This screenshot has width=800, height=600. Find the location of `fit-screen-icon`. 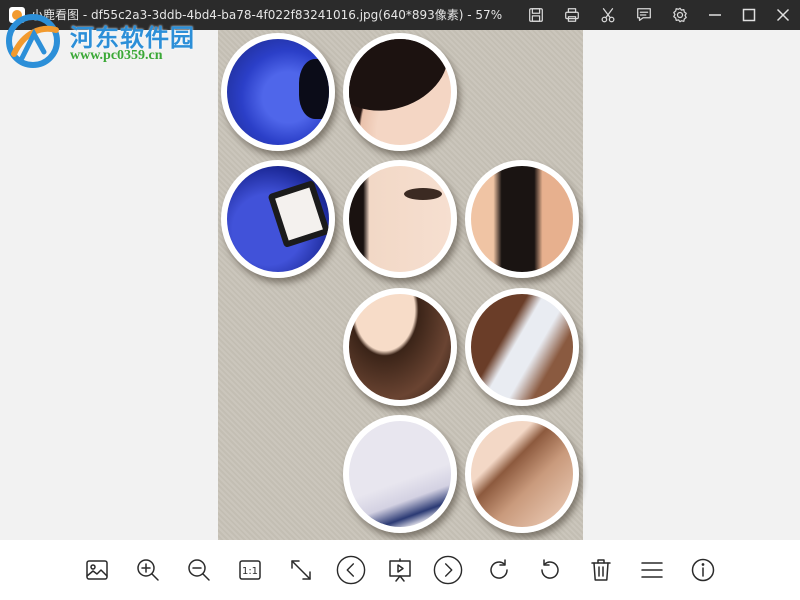

fit-screen-icon is located at coordinates (301, 570).